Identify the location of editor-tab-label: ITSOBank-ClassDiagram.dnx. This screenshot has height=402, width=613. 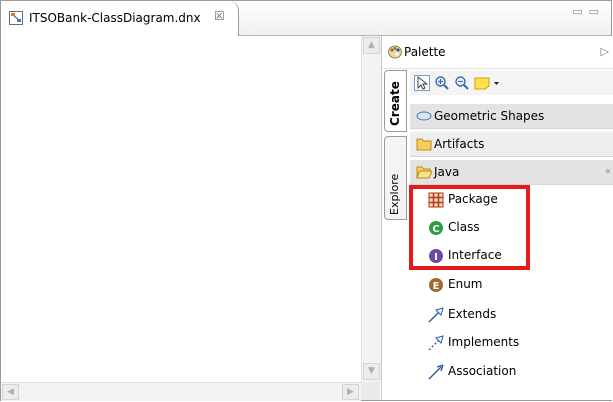
(115, 18).